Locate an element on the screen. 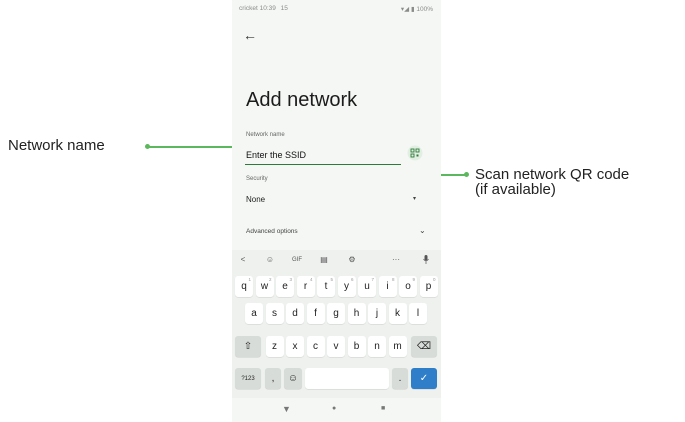  network-name-label: Network name is located at coordinates (265, 135).